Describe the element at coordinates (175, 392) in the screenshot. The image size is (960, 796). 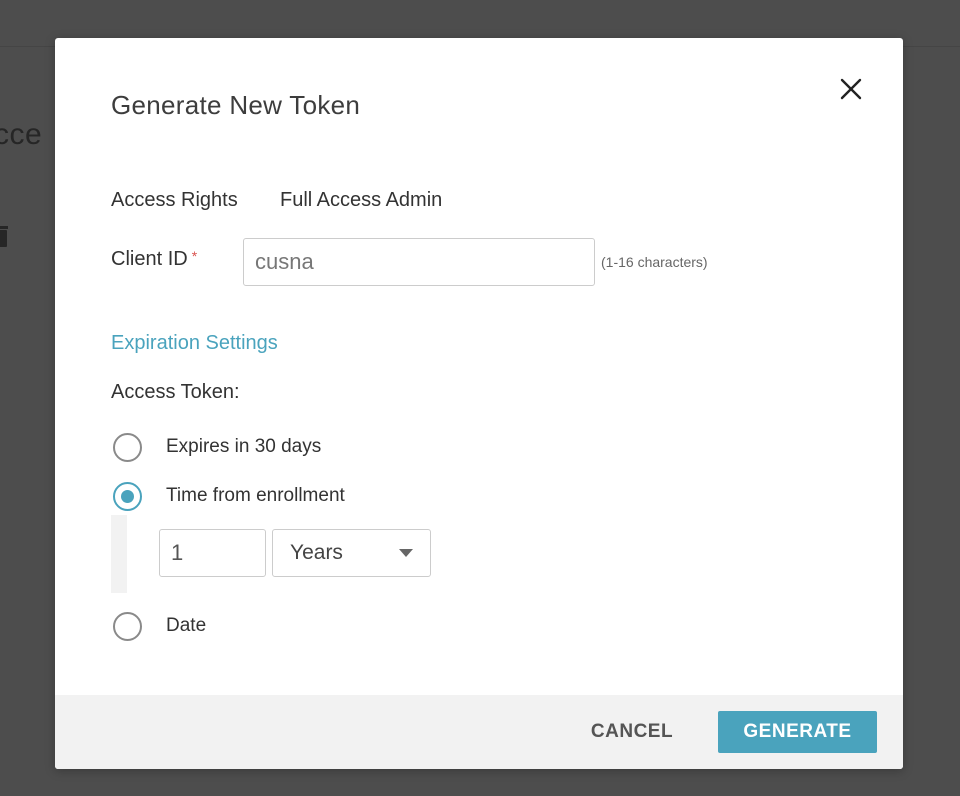
I see `access-token-label: Access Token:` at that location.